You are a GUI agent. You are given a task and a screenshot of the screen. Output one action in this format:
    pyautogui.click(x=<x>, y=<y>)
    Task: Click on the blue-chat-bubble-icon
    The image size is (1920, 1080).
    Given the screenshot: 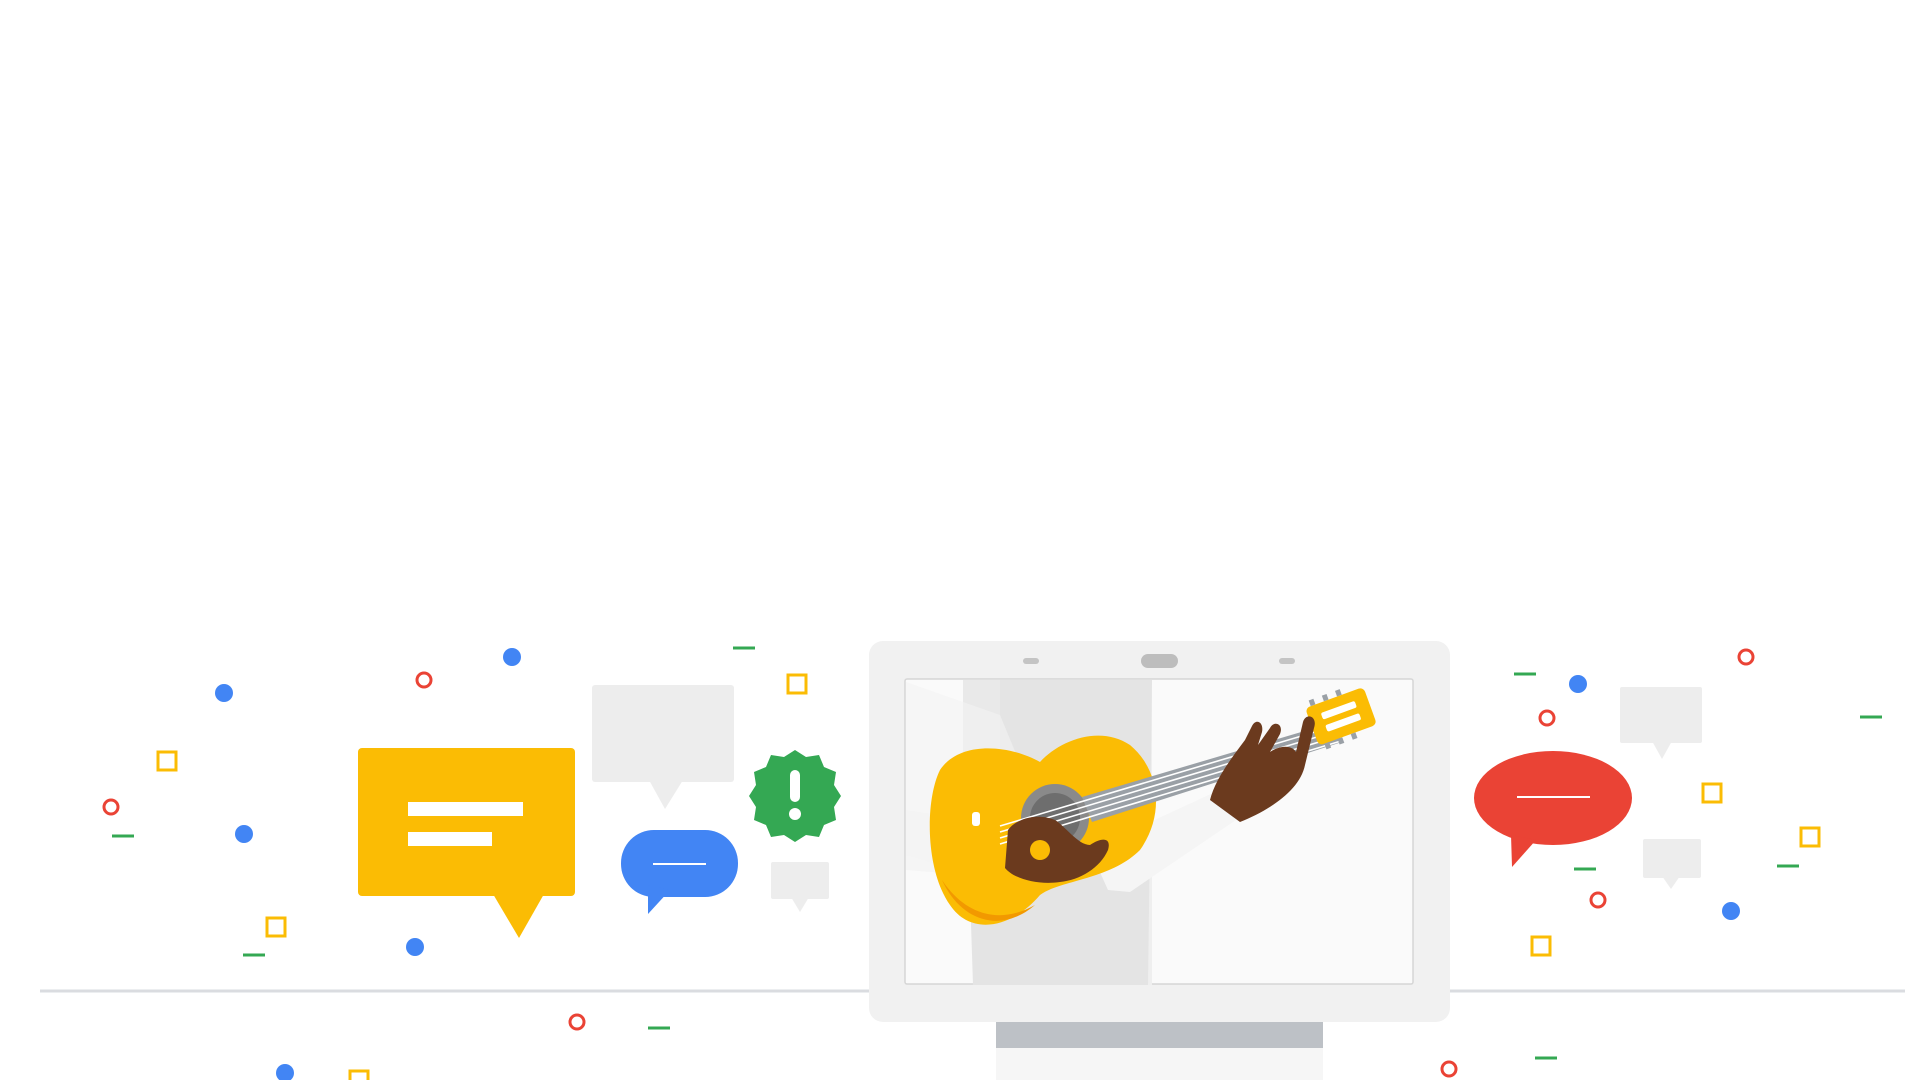 What is the action you would take?
    pyautogui.click(x=679, y=872)
    